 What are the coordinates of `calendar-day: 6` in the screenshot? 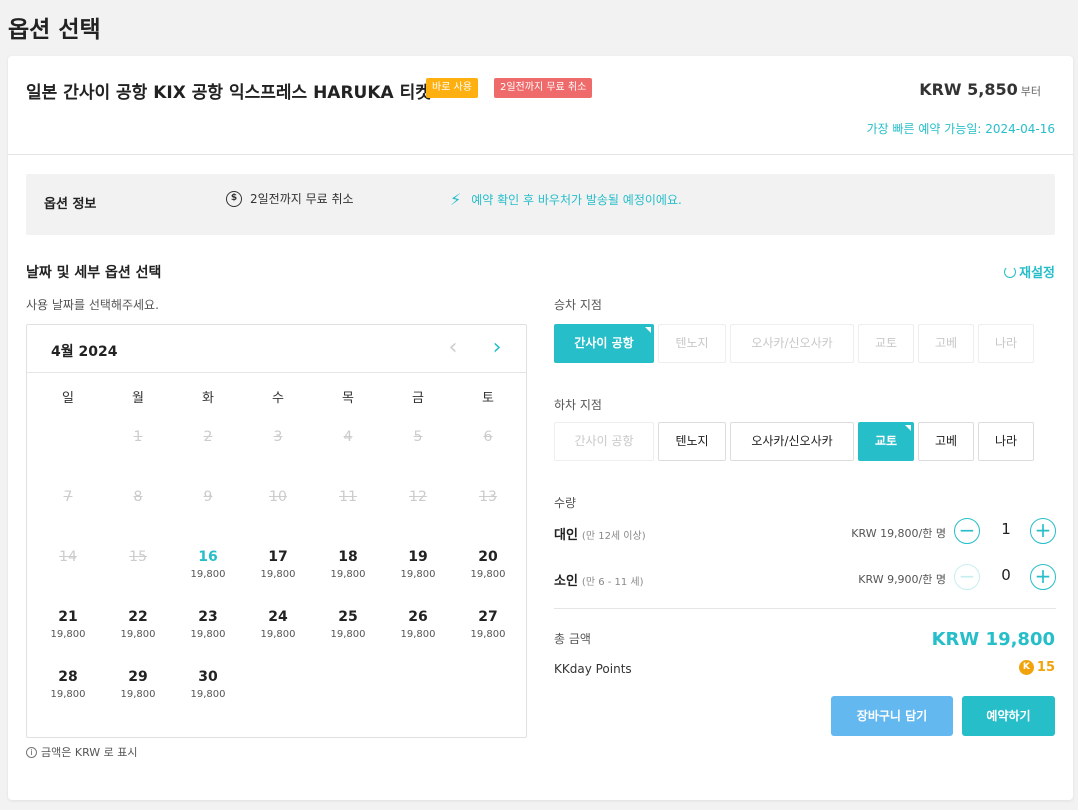 It's located at (488, 457).